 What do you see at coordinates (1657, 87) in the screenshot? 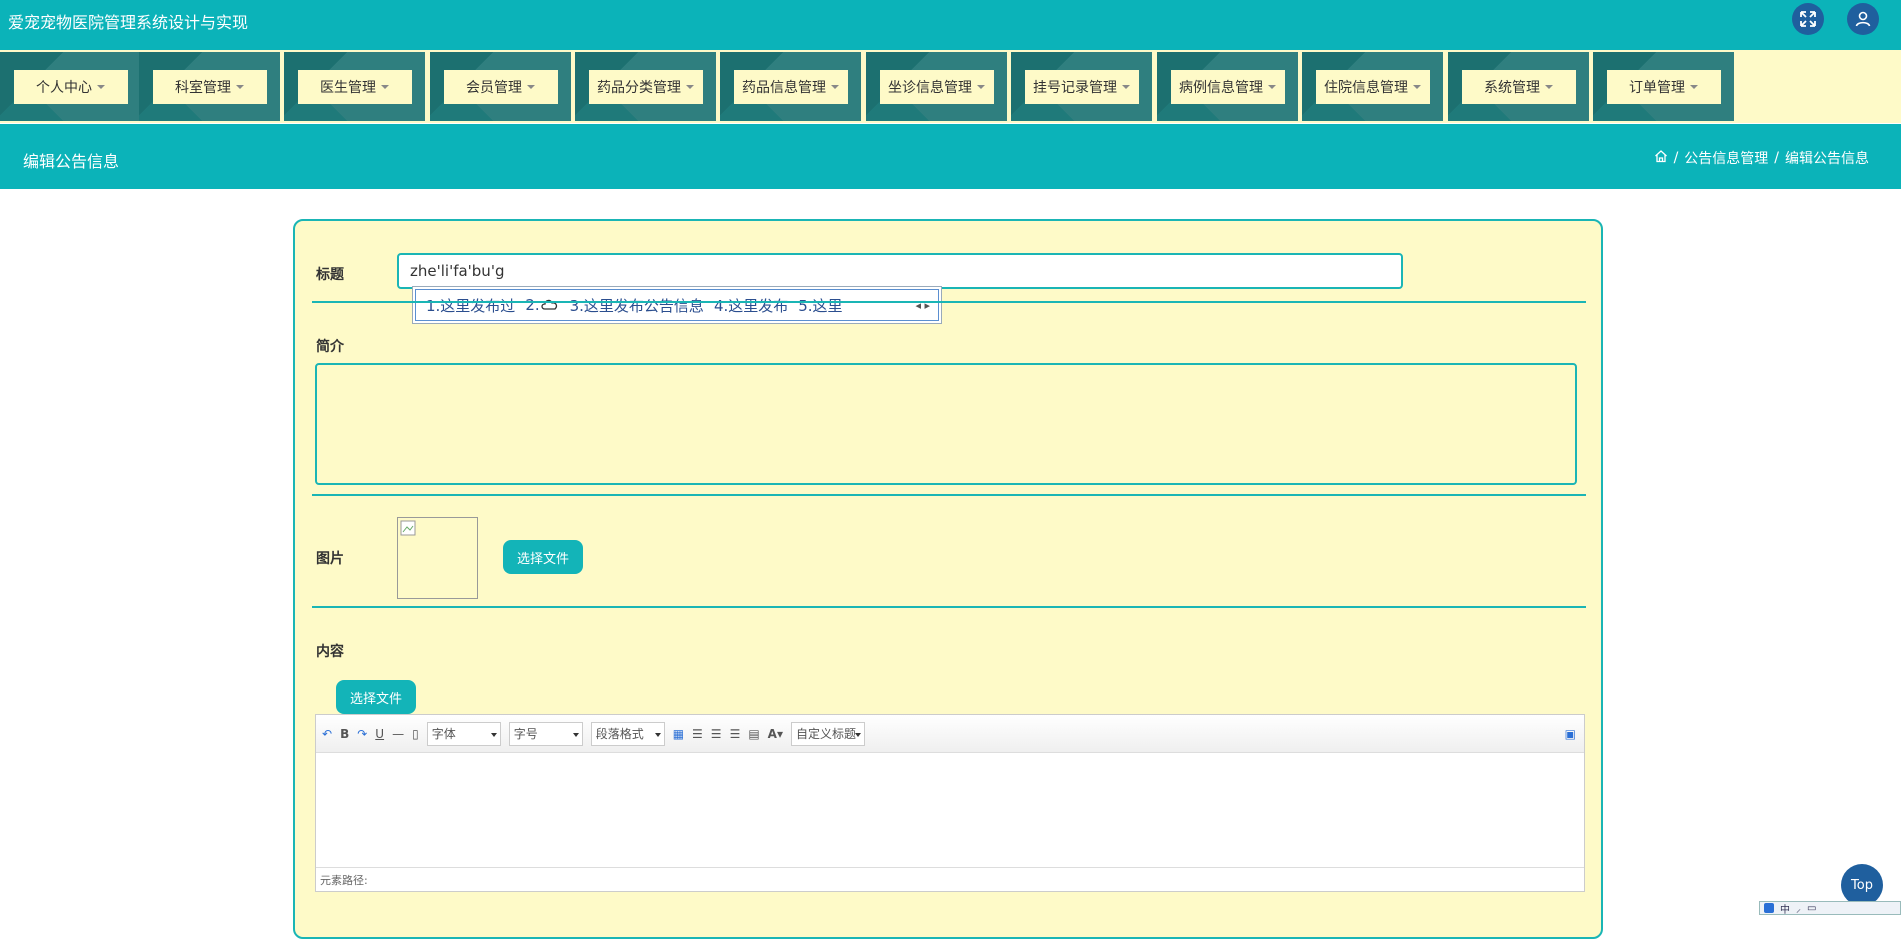
I see `menu-label: 订单管理` at bounding box center [1657, 87].